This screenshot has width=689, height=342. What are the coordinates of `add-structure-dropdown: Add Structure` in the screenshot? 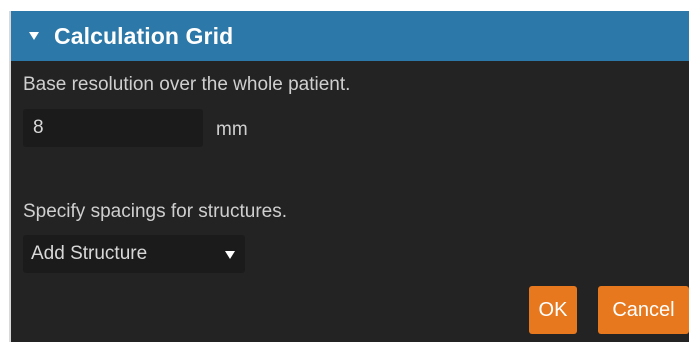 It's located at (134, 254).